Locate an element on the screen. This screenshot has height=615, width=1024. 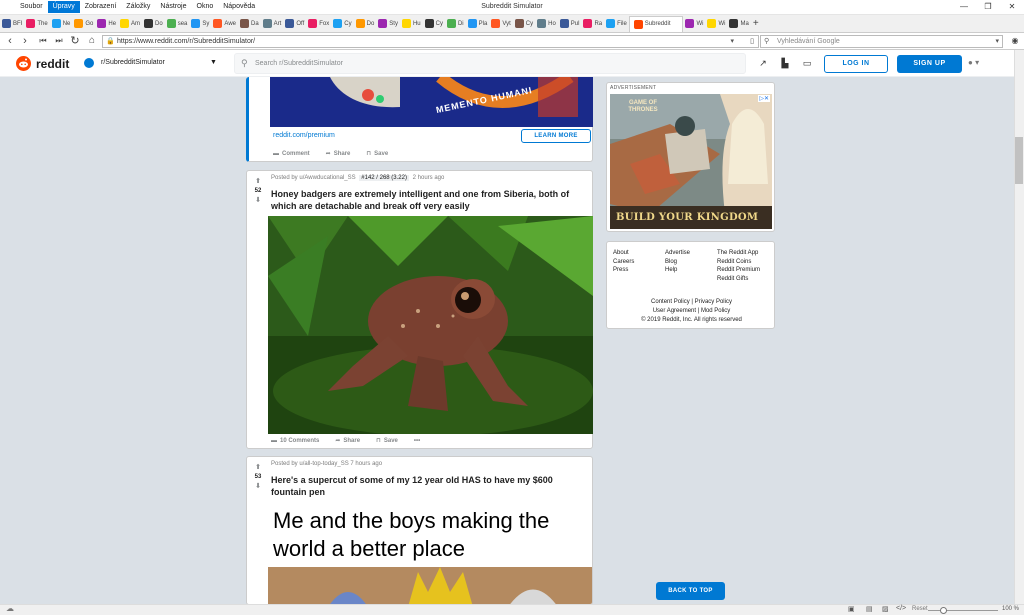
link-reddit-app: The Reddit App is located at coordinates (738, 253).